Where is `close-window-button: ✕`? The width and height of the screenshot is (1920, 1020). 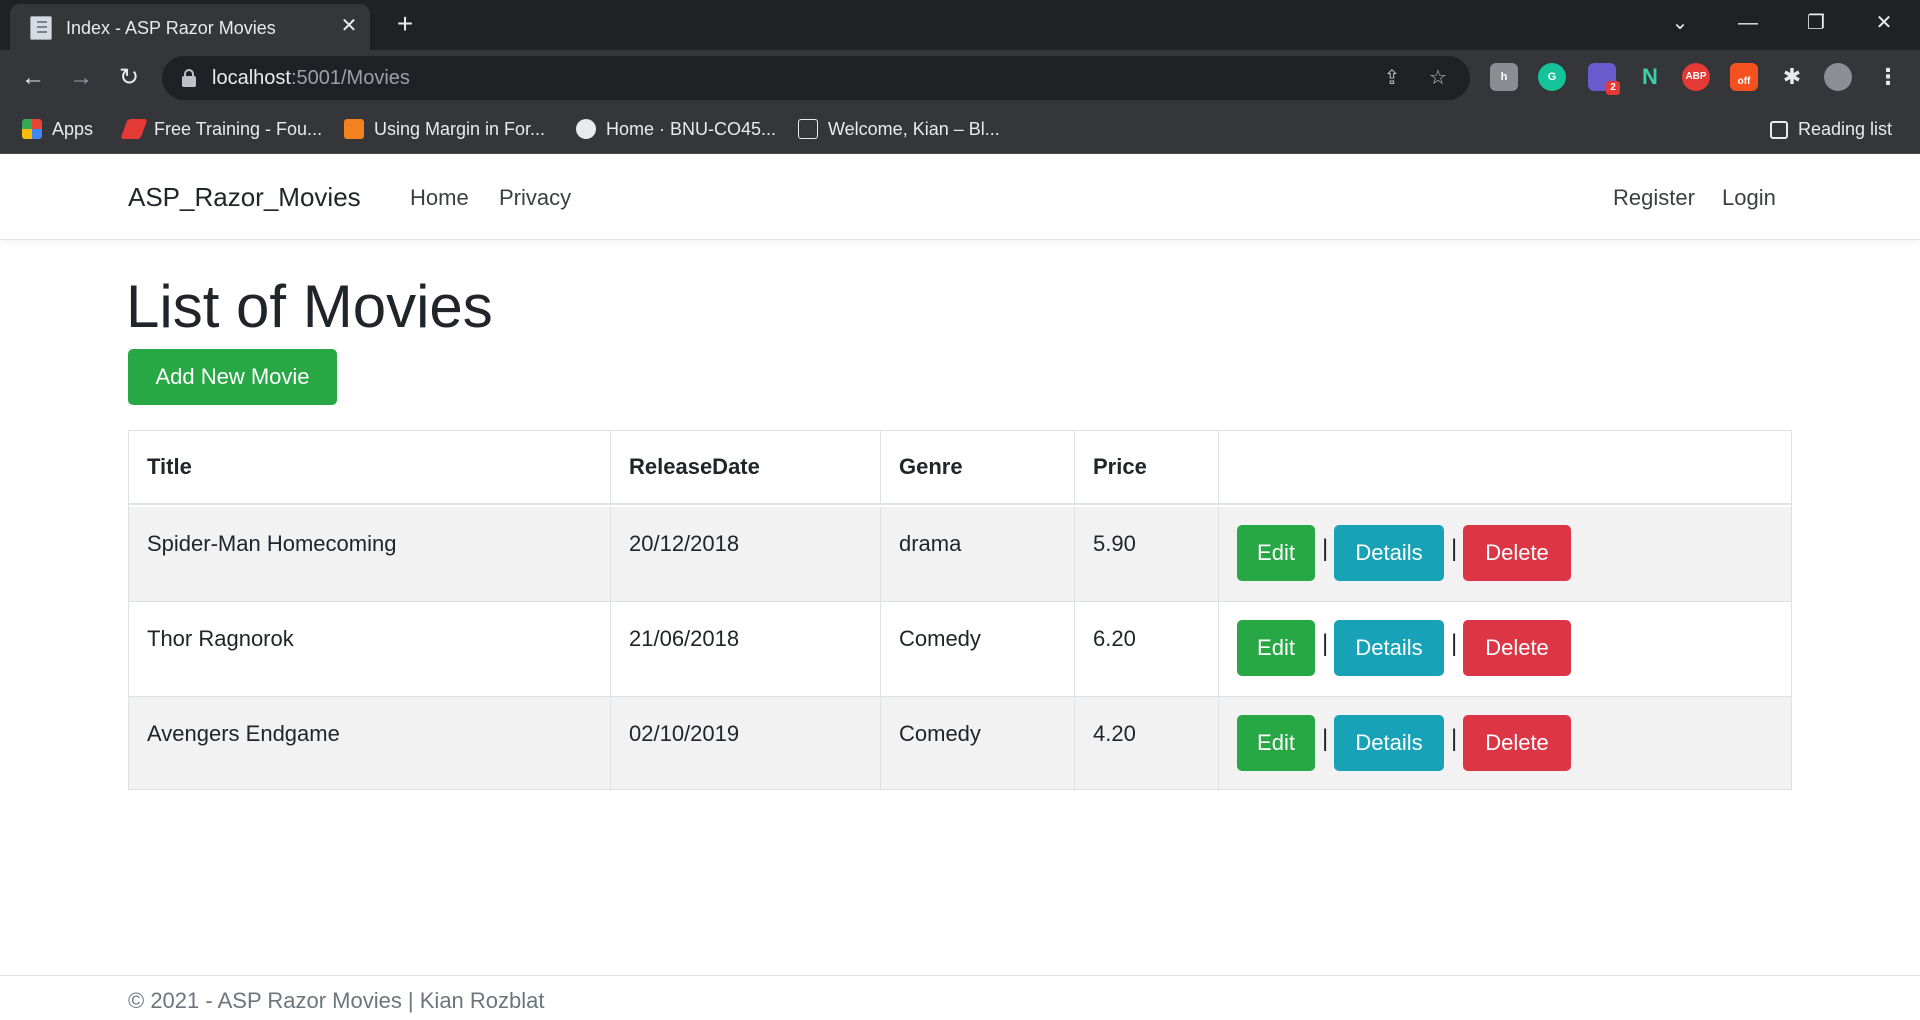
close-window-button: ✕ is located at coordinates (1884, 23).